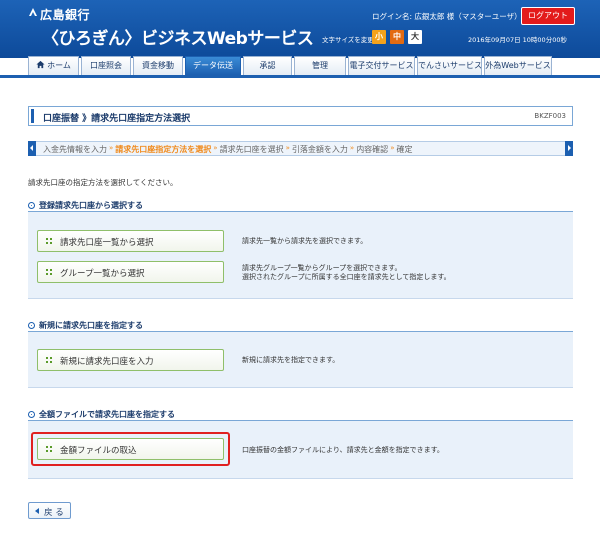  I want to click on back-button-label: 戻 る, so click(54, 513).